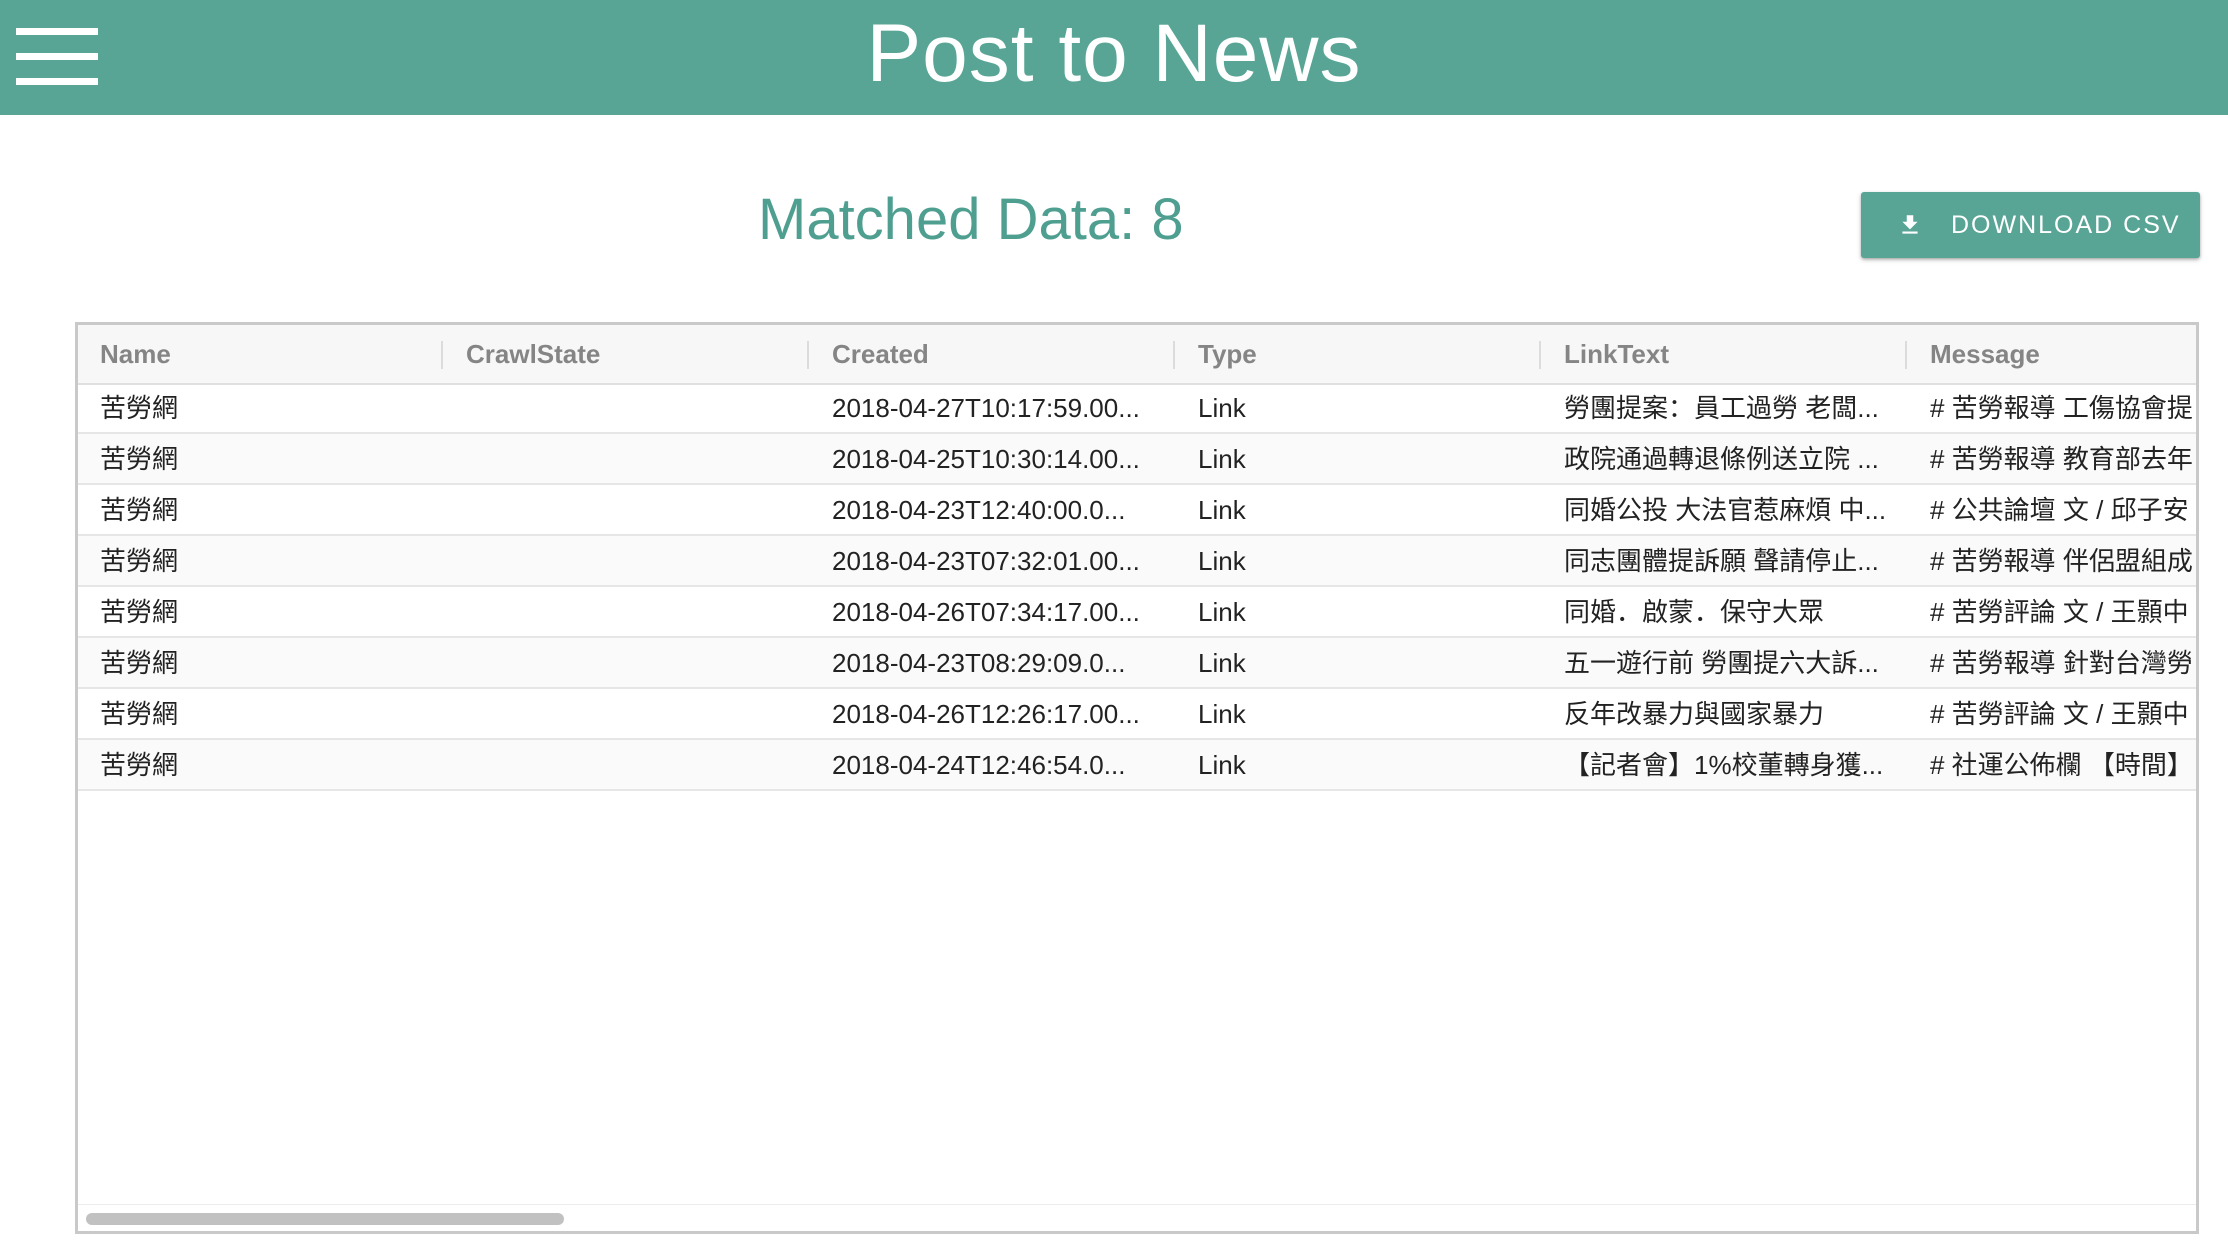 Image resolution: width=2228 pixels, height=1252 pixels. What do you see at coordinates (627, 354) in the screenshot?
I see `column-header-crawlstate: CrawlState` at bounding box center [627, 354].